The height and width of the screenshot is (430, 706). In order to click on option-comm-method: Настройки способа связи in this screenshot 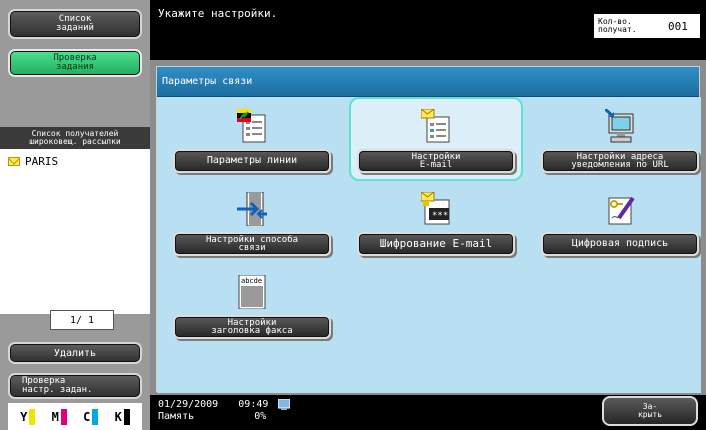, I will do `click(252, 228)`.